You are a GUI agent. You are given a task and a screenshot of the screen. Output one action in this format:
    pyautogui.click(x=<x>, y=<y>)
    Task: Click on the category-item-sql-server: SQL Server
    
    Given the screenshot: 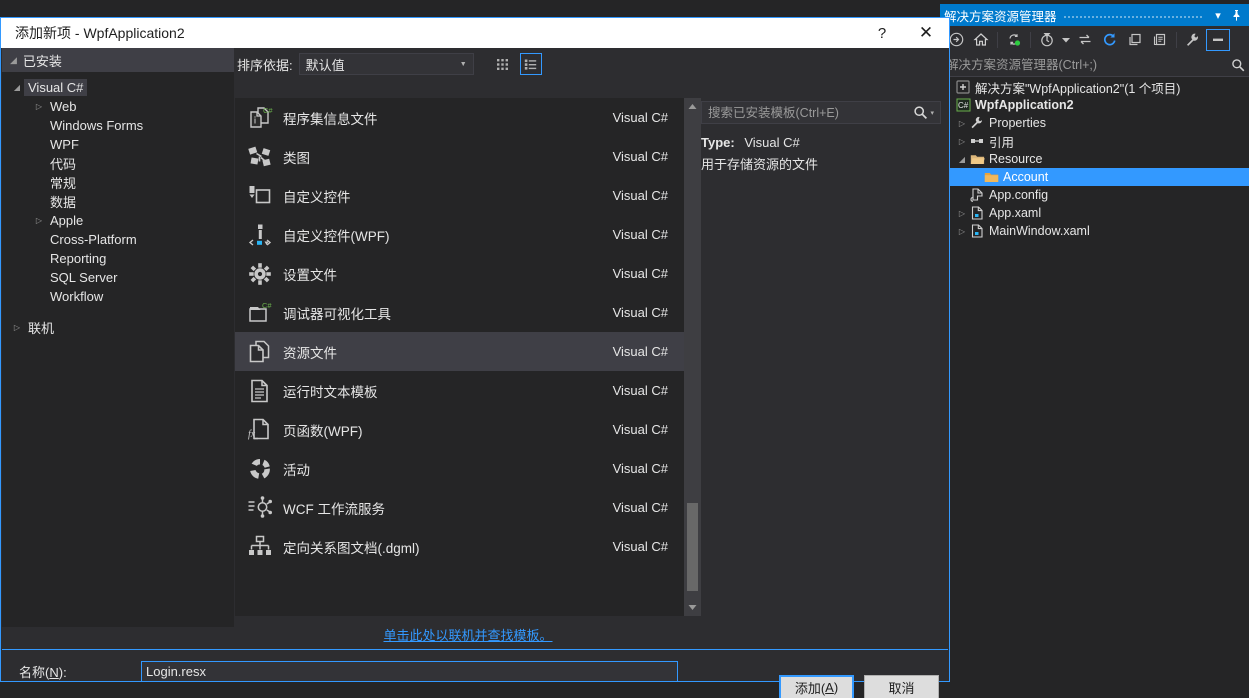 What is the action you would take?
    pyautogui.click(x=118, y=277)
    